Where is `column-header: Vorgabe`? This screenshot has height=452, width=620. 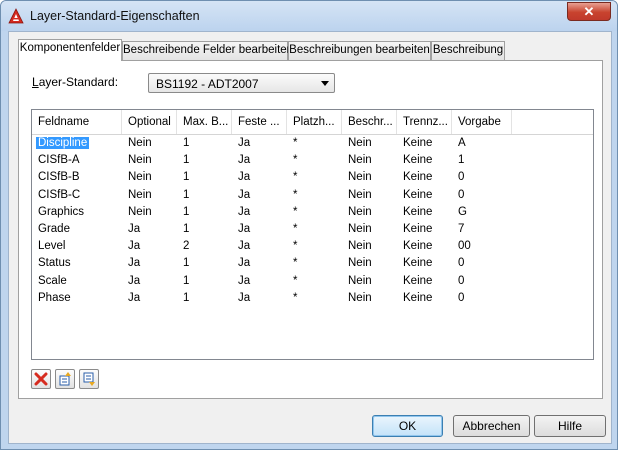 column-header: Vorgabe is located at coordinates (482, 122).